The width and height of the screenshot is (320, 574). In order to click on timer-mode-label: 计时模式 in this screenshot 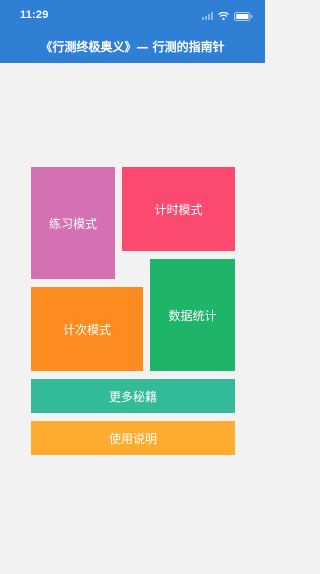, I will do `click(178, 209)`.